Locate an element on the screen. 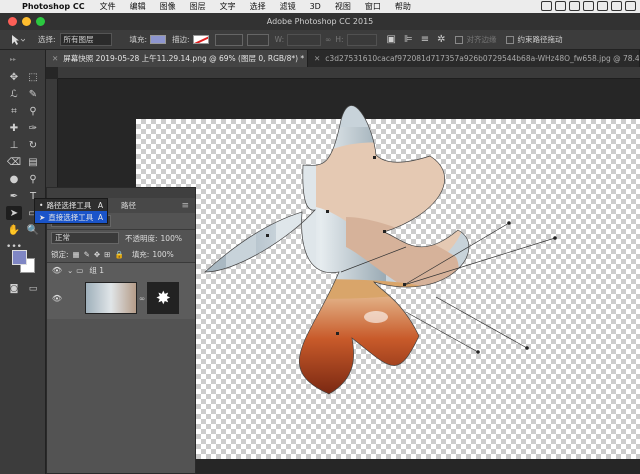  collapse-arrow-icon: ⌄ is located at coordinates (70, 270).